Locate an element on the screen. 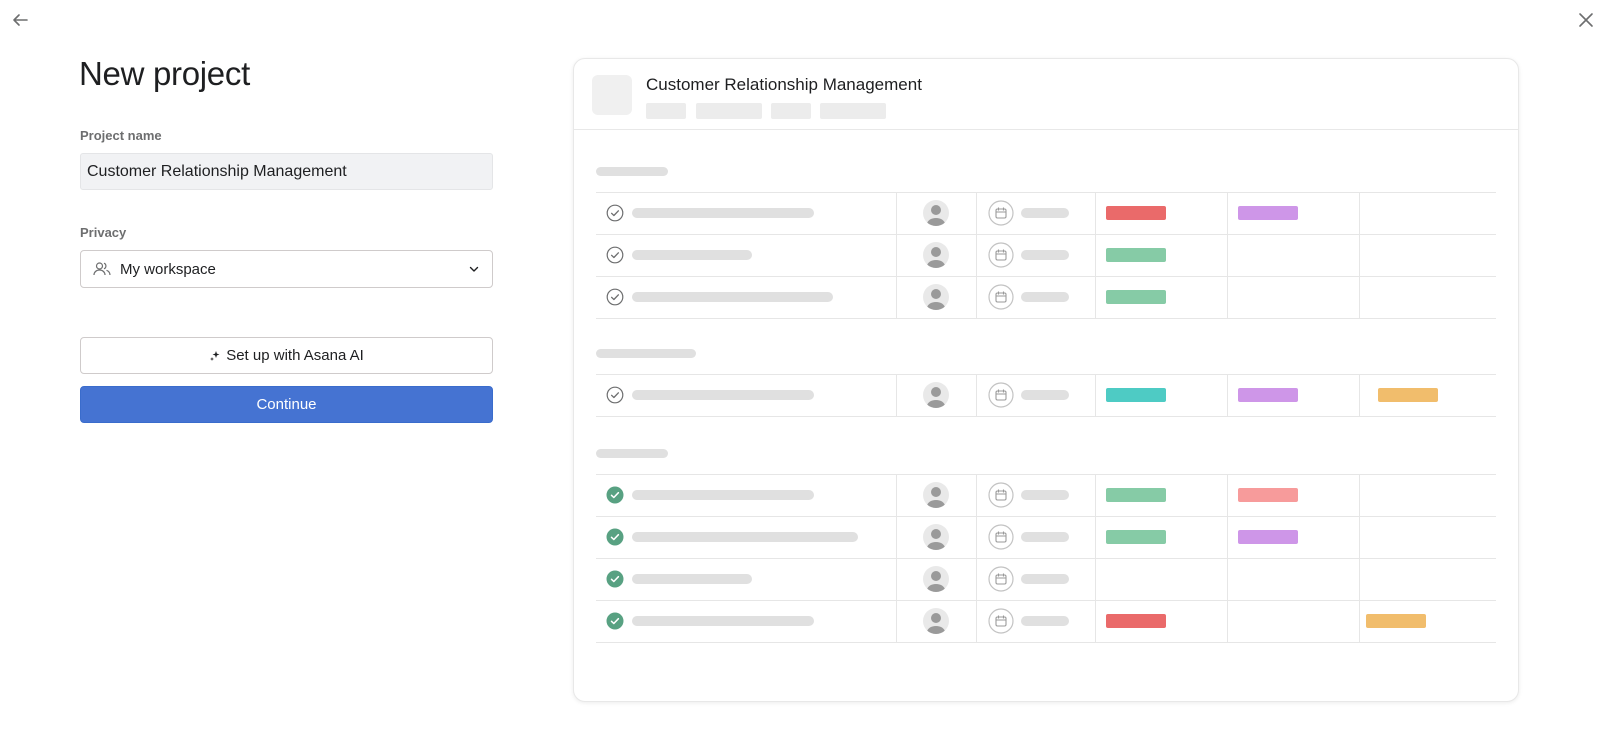 This screenshot has height=736, width=1600. preview-project-title: Customer Relationship Management is located at coordinates (784, 84).